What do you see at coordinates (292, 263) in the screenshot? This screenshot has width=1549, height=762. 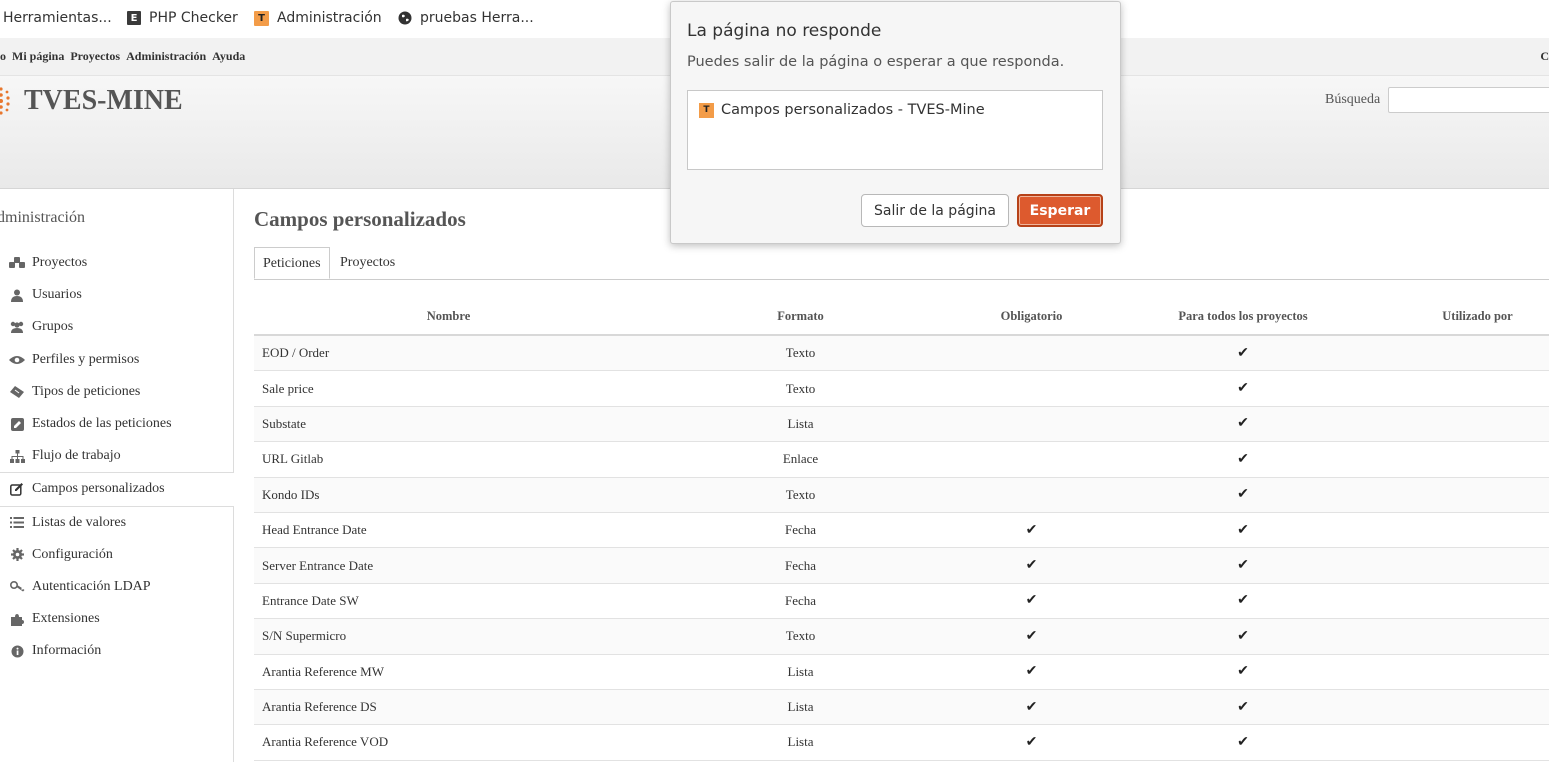 I see `tab-peticiones: Peticiones` at bounding box center [292, 263].